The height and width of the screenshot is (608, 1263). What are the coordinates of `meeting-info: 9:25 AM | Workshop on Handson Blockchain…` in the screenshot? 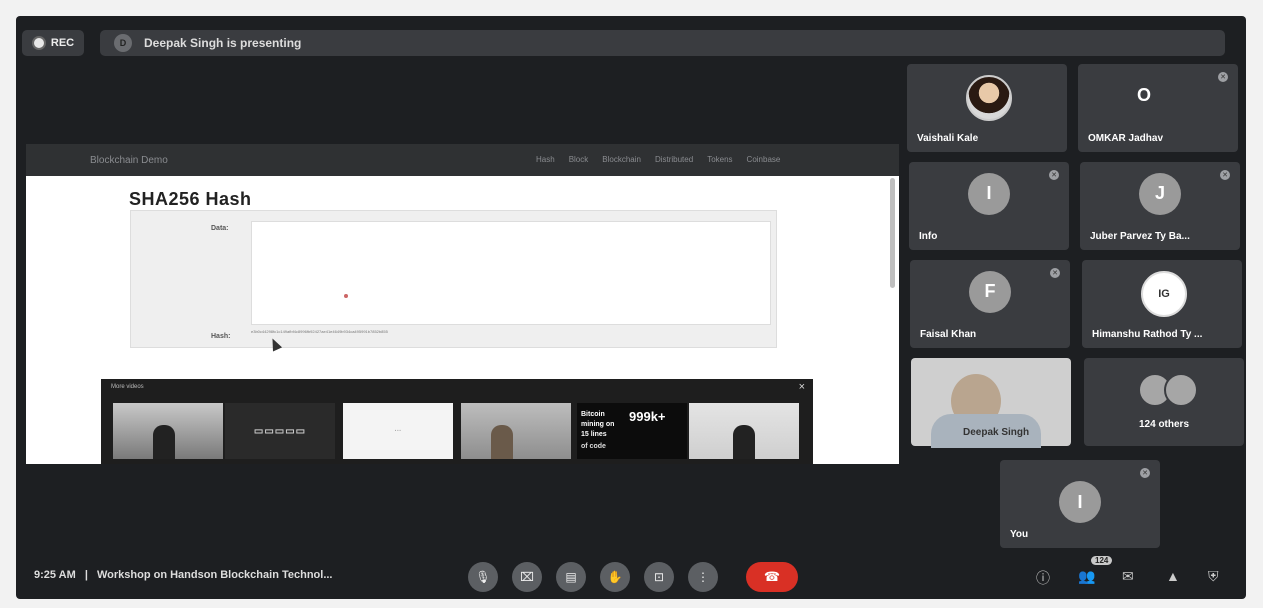 It's located at (183, 575).